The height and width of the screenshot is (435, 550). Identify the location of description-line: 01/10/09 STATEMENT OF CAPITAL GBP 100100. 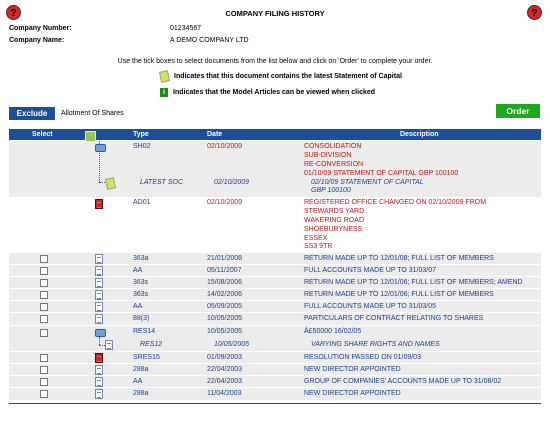
(381, 173).